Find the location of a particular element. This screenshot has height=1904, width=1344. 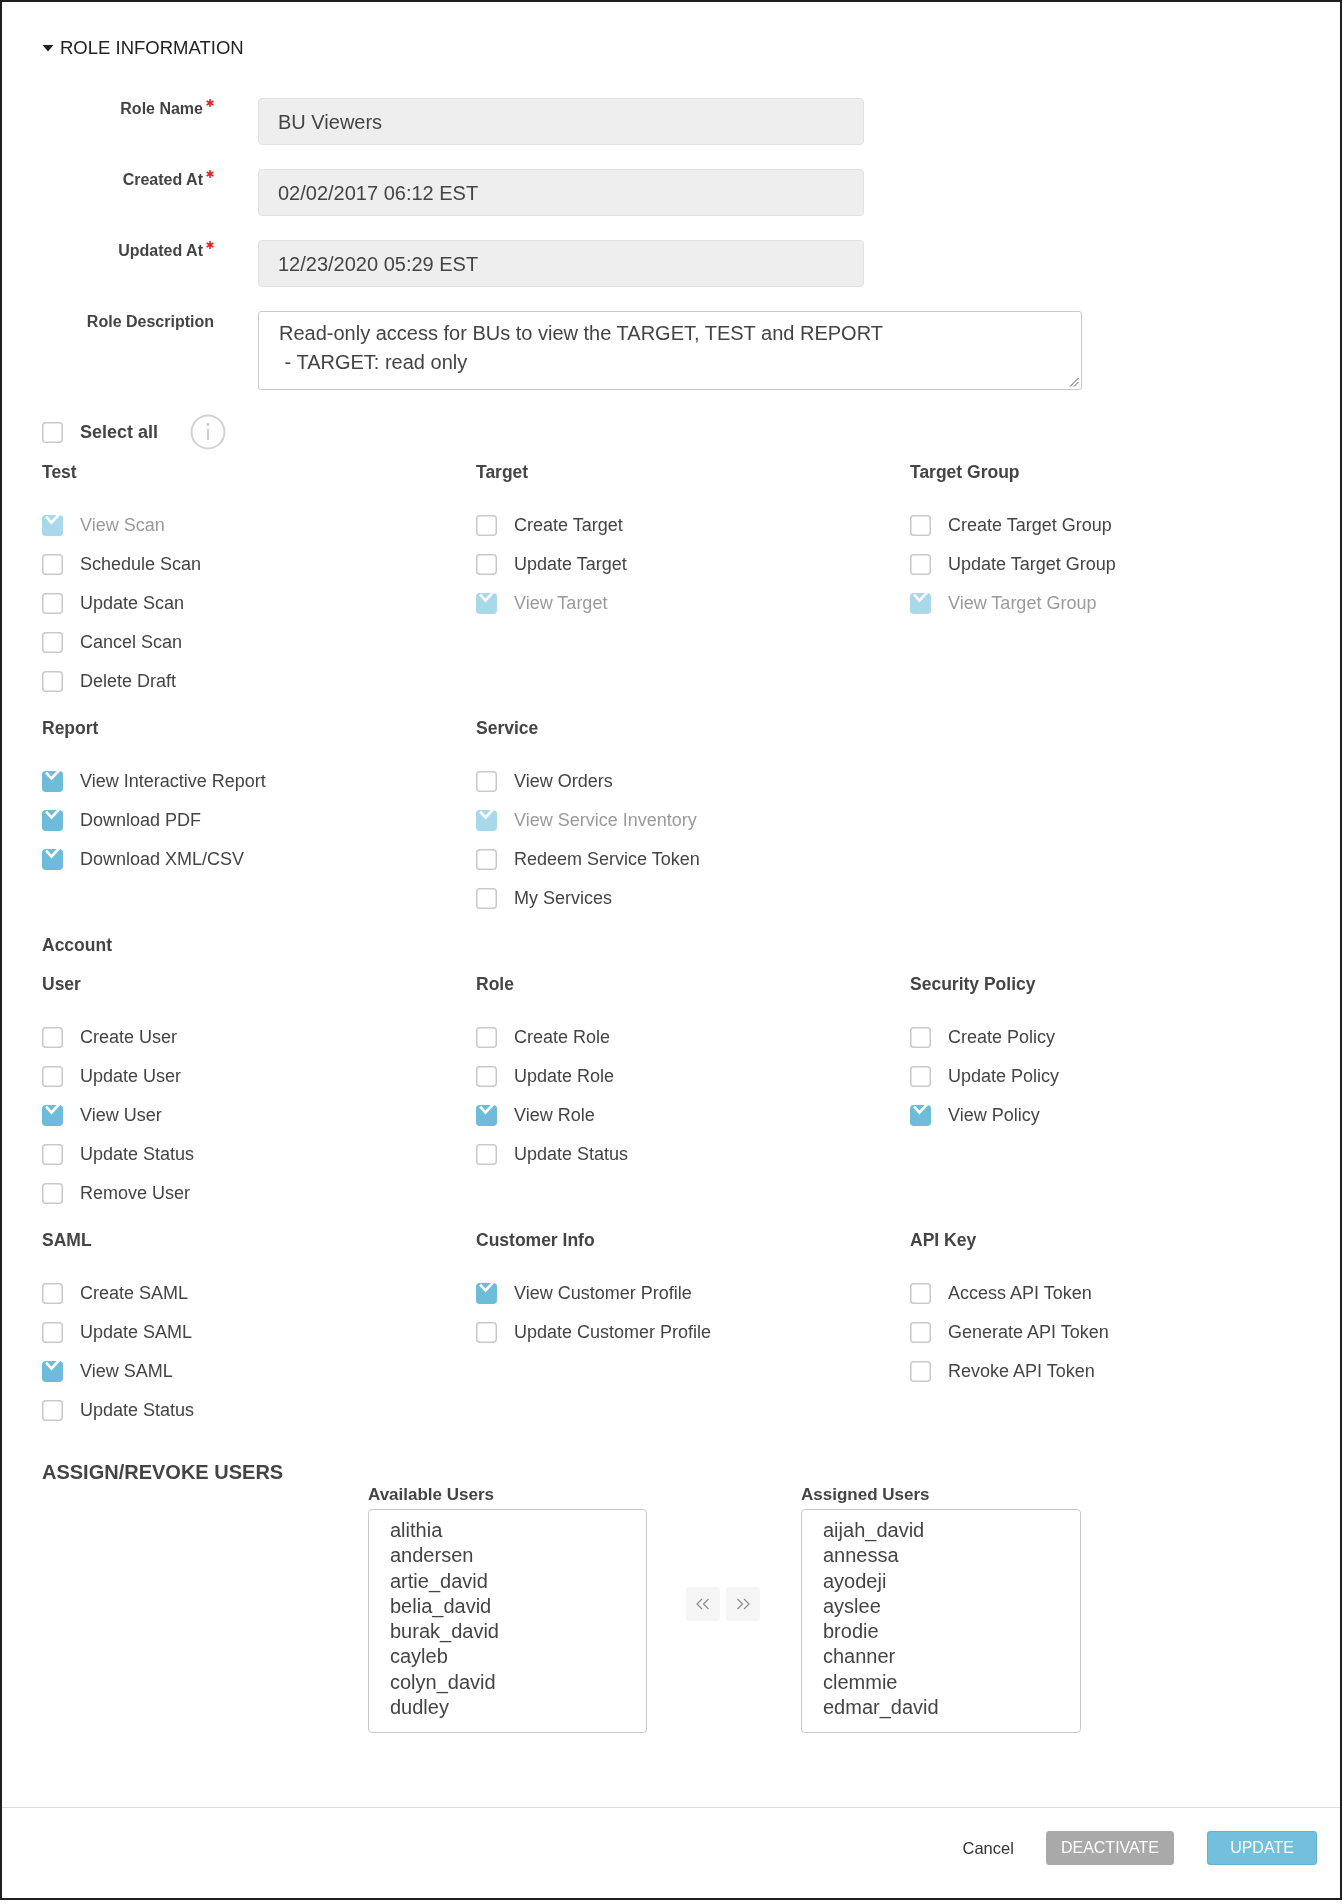

section-heading: ASSIGN/REVOKE USERS is located at coordinates (163, 1472).